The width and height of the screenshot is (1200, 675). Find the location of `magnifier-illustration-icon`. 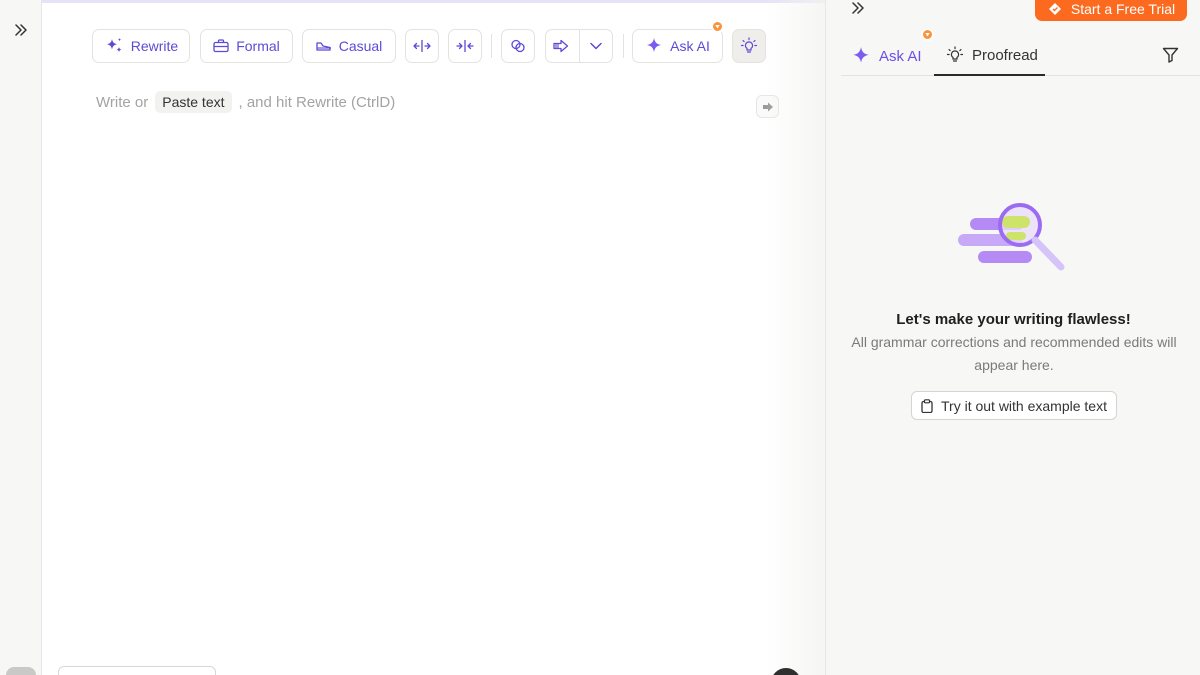

magnifier-illustration-icon is located at coordinates (1011, 237).